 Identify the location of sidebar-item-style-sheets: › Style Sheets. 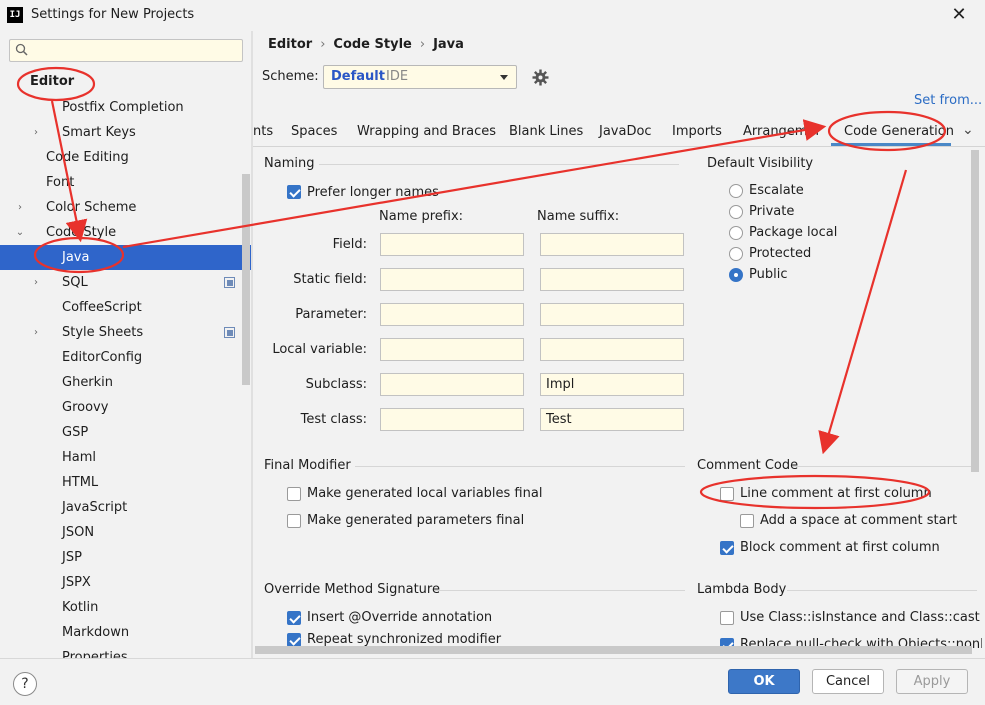
(125, 332).